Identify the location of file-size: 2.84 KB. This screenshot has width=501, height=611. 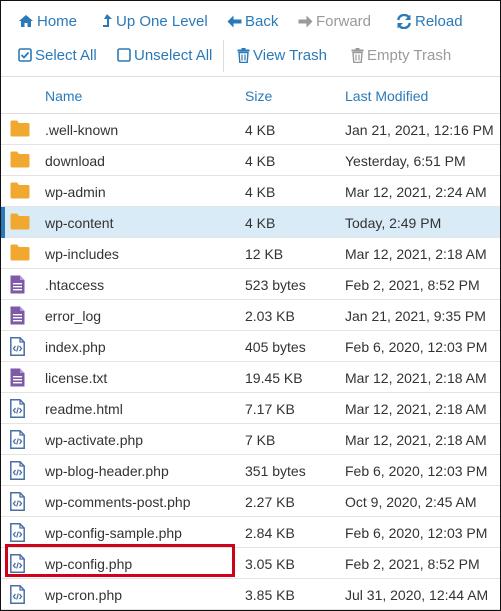
(270, 533).